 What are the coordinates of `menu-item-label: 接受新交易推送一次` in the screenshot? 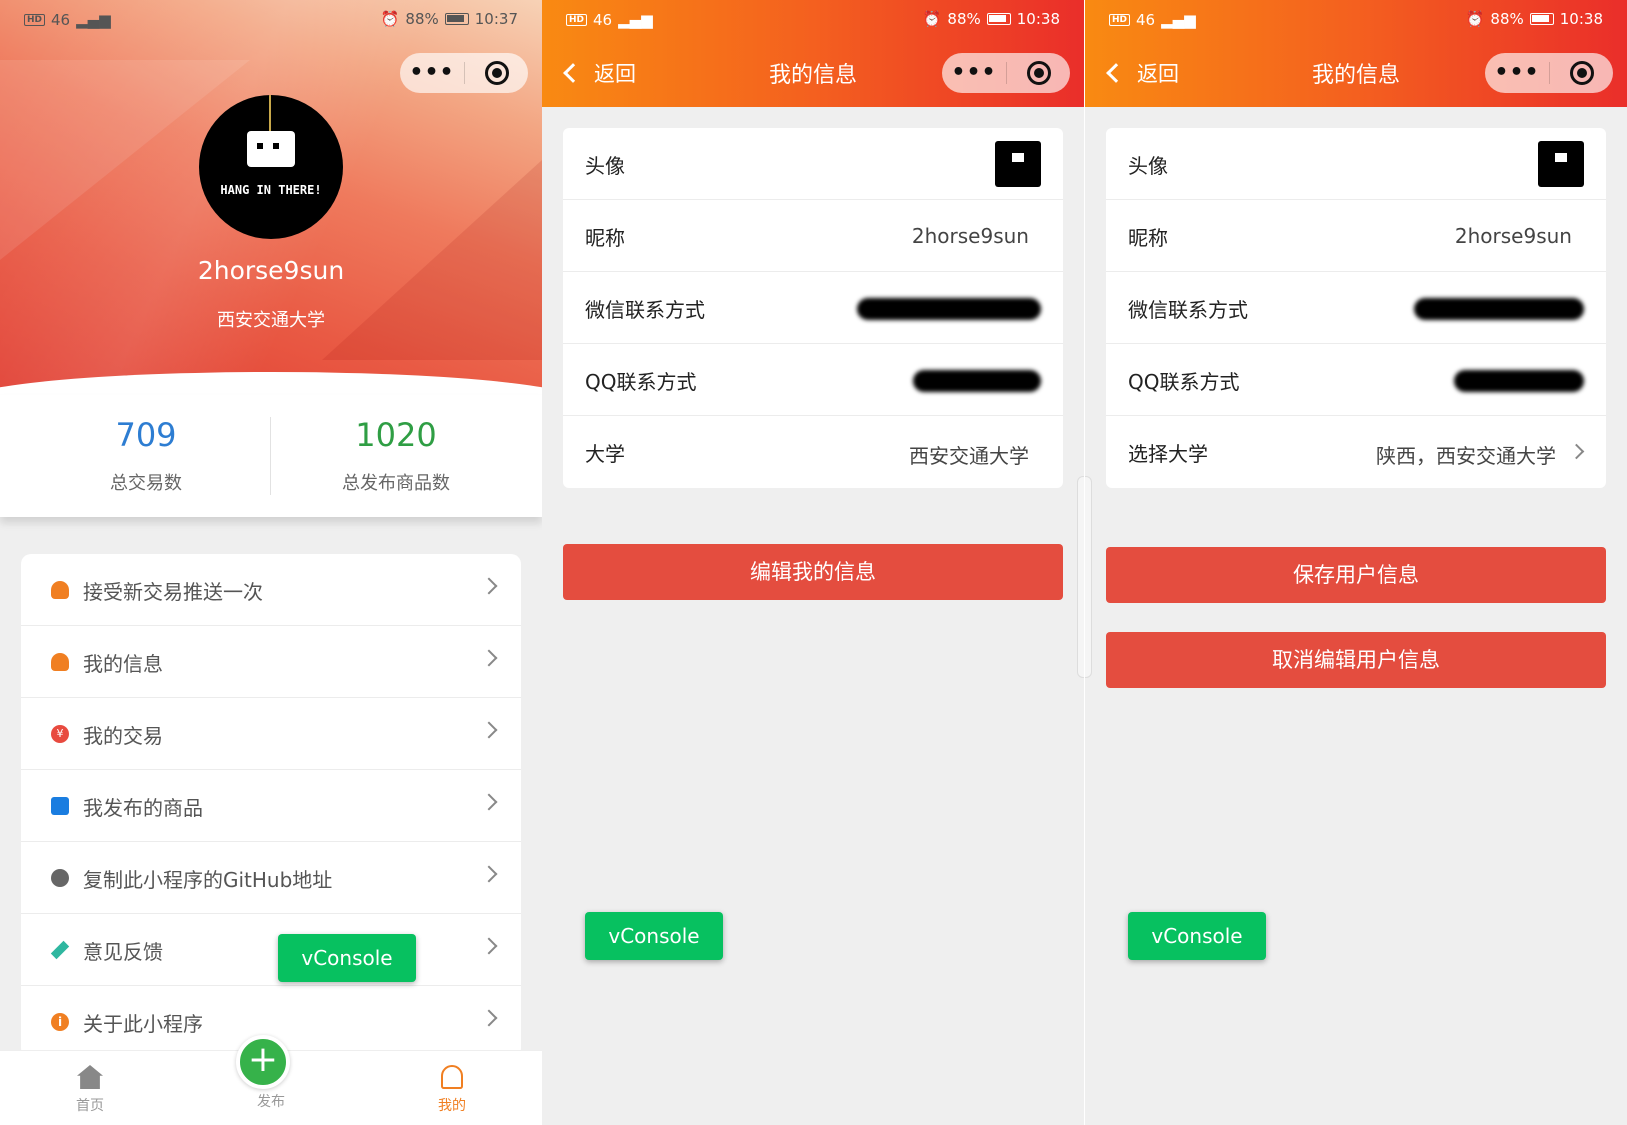 It's located at (173, 592).